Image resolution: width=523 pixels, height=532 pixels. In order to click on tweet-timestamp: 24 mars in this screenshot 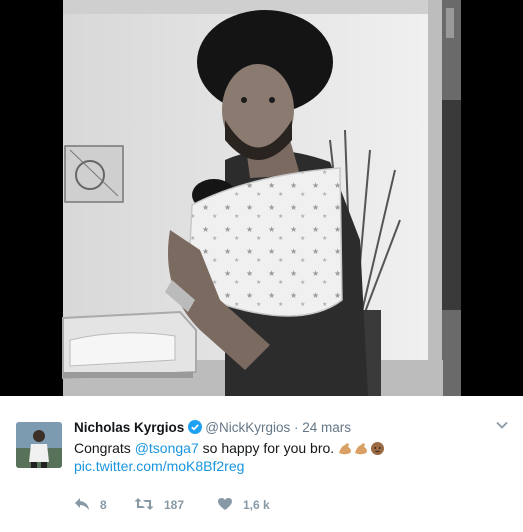, I will do `click(326, 427)`.